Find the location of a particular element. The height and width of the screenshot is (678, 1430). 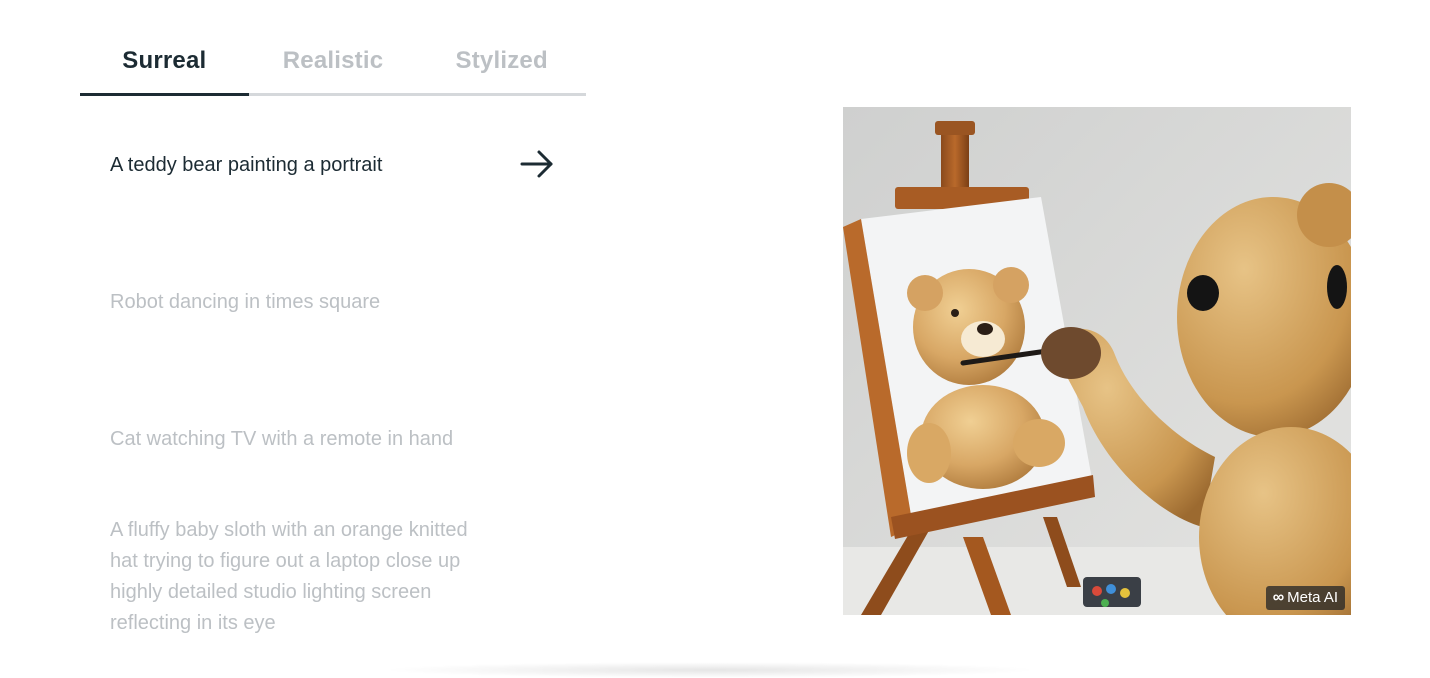

tab-realistic: Realistic is located at coordinates (333, 60).